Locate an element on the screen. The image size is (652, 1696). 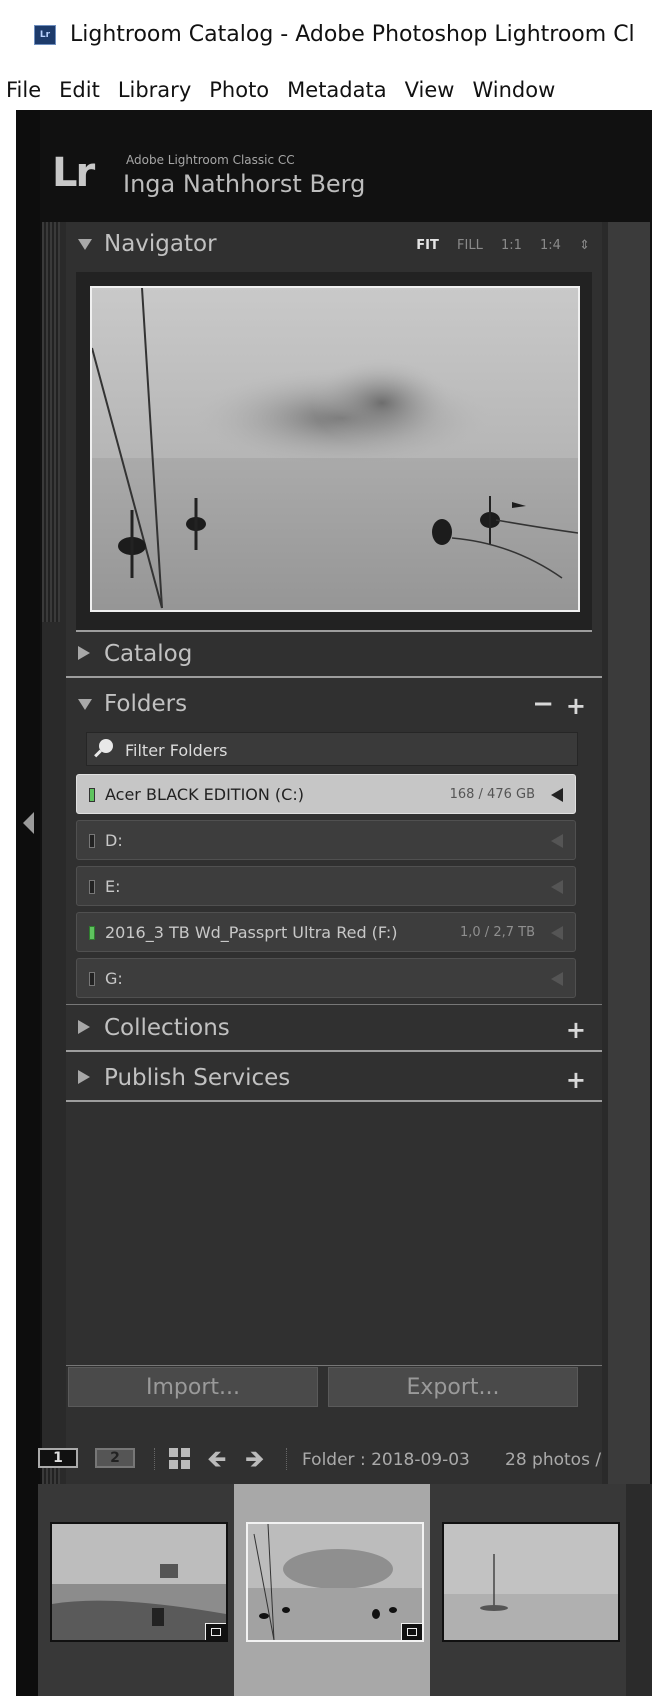
menu-metadata: Metadata is located at coordinates (336, 90).